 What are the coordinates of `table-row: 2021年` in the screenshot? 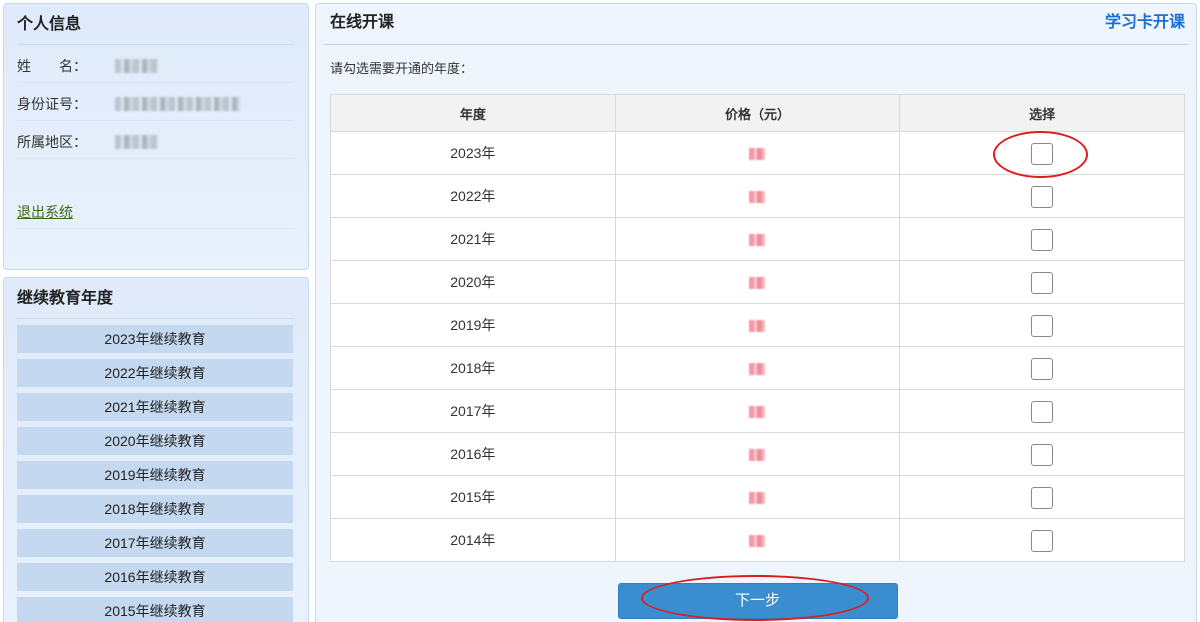 It's located at (757, 239).